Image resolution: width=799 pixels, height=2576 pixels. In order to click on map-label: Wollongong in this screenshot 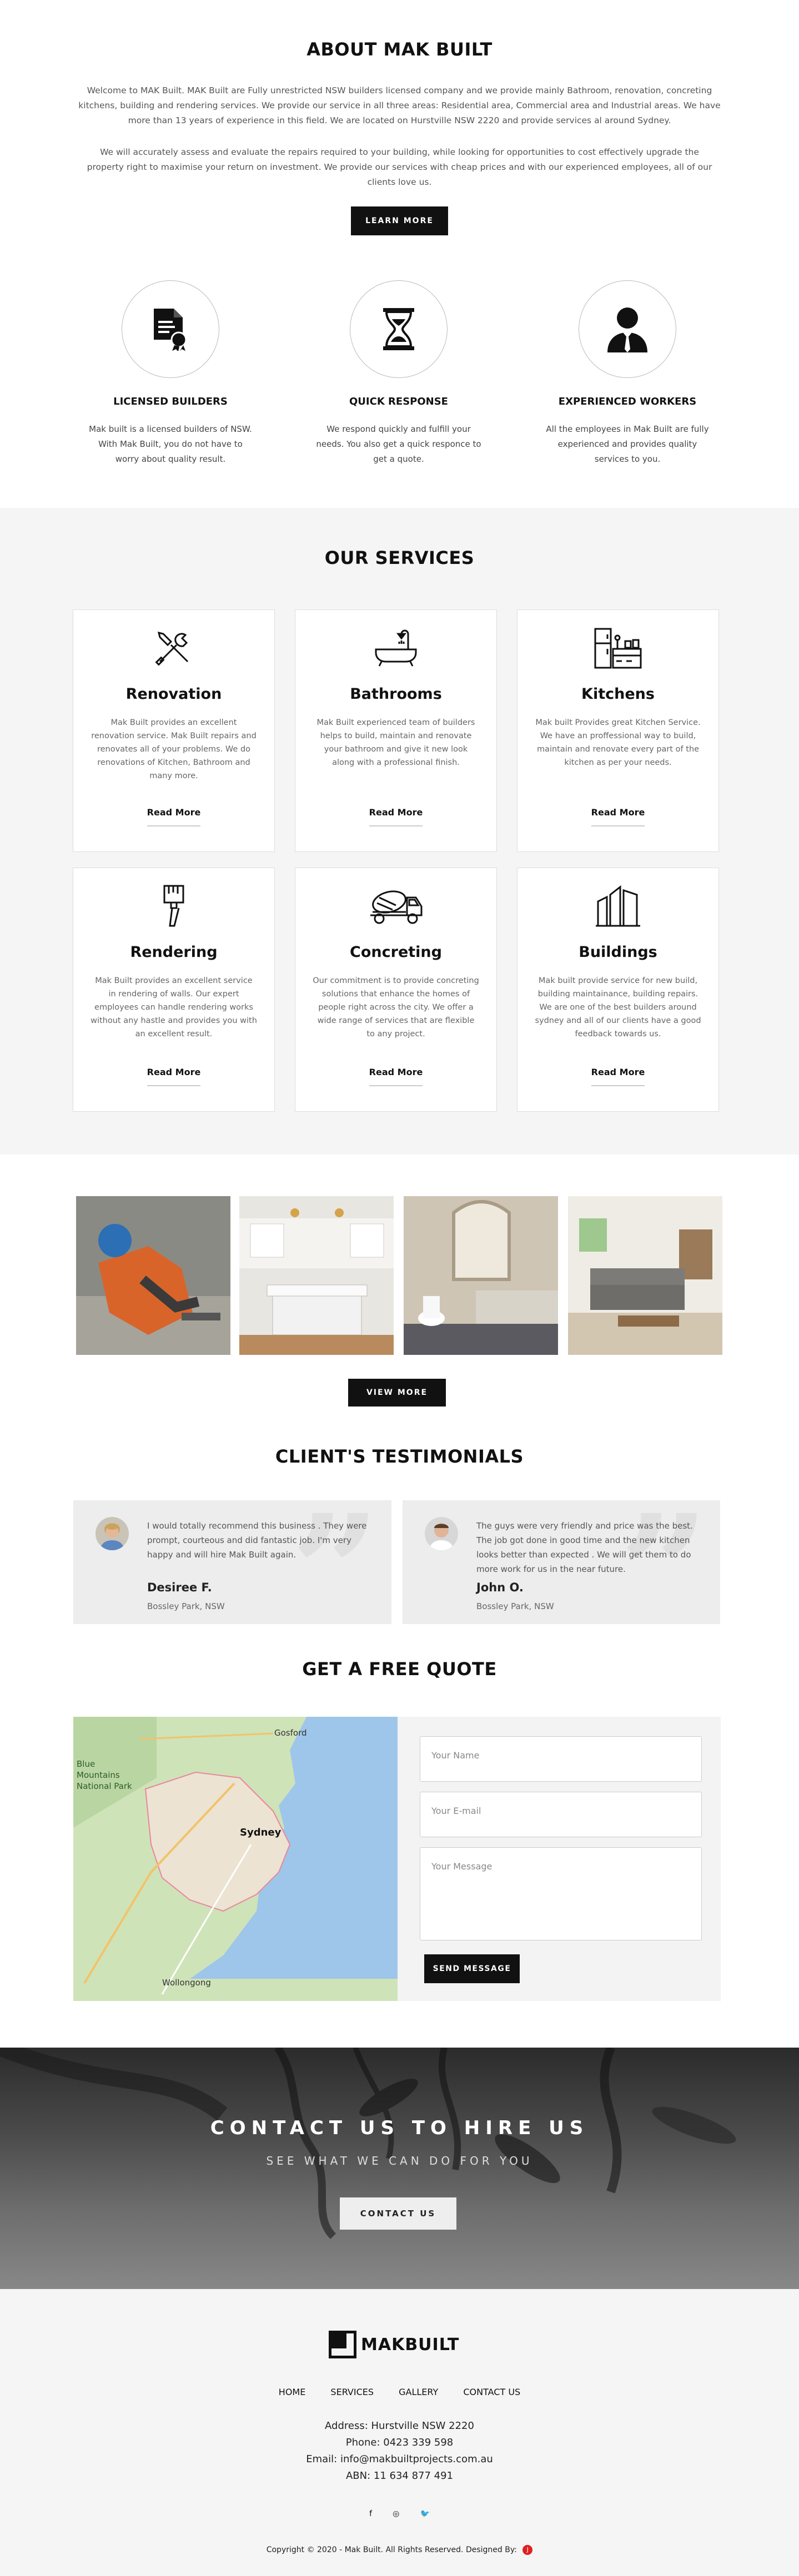, I will do `click(186, 1983)`.